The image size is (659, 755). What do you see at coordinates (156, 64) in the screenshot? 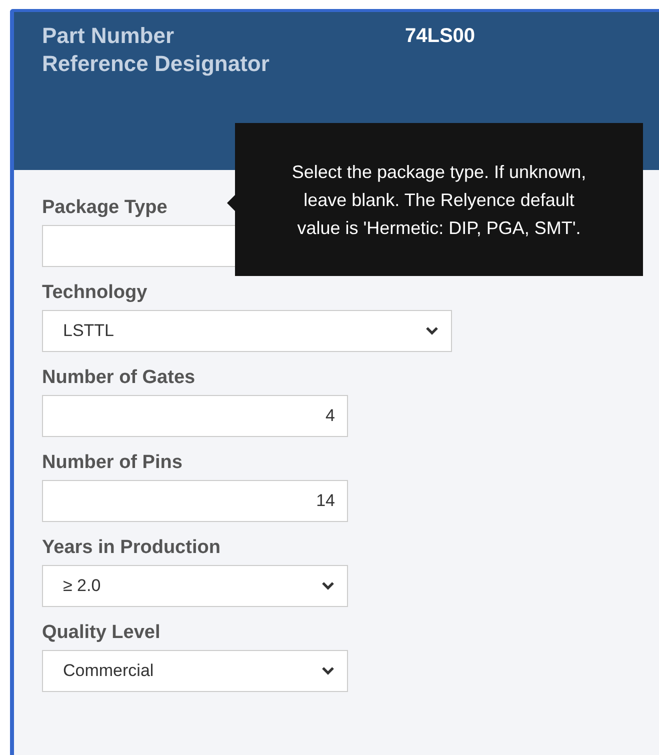
I see `header-label: Reference Designator` at bounding box center [156, 64].